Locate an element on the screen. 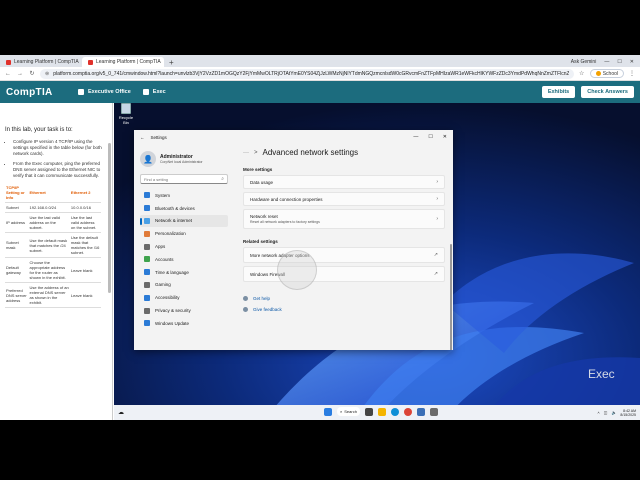  nav-item-bluetooth: Bluetooth & devices is located at coordinates (184, 208).